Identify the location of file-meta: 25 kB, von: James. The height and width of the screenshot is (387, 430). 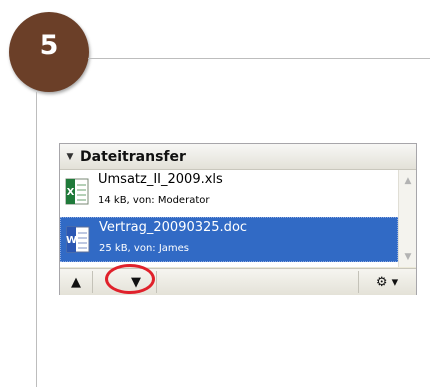
(144, 248).